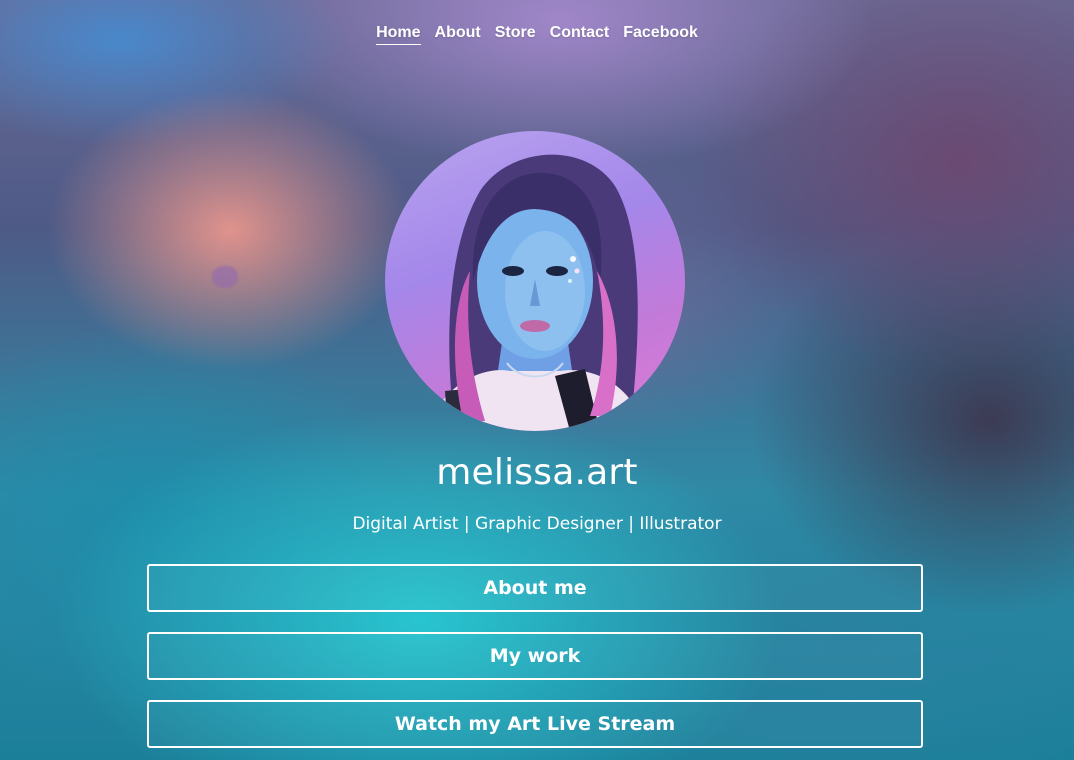 Image resolution: width=1074 pixels, height=760 pixels. Describe the element at coordinates (535, 588) in the screenshot. I see `about-me-button: About me` at that location.